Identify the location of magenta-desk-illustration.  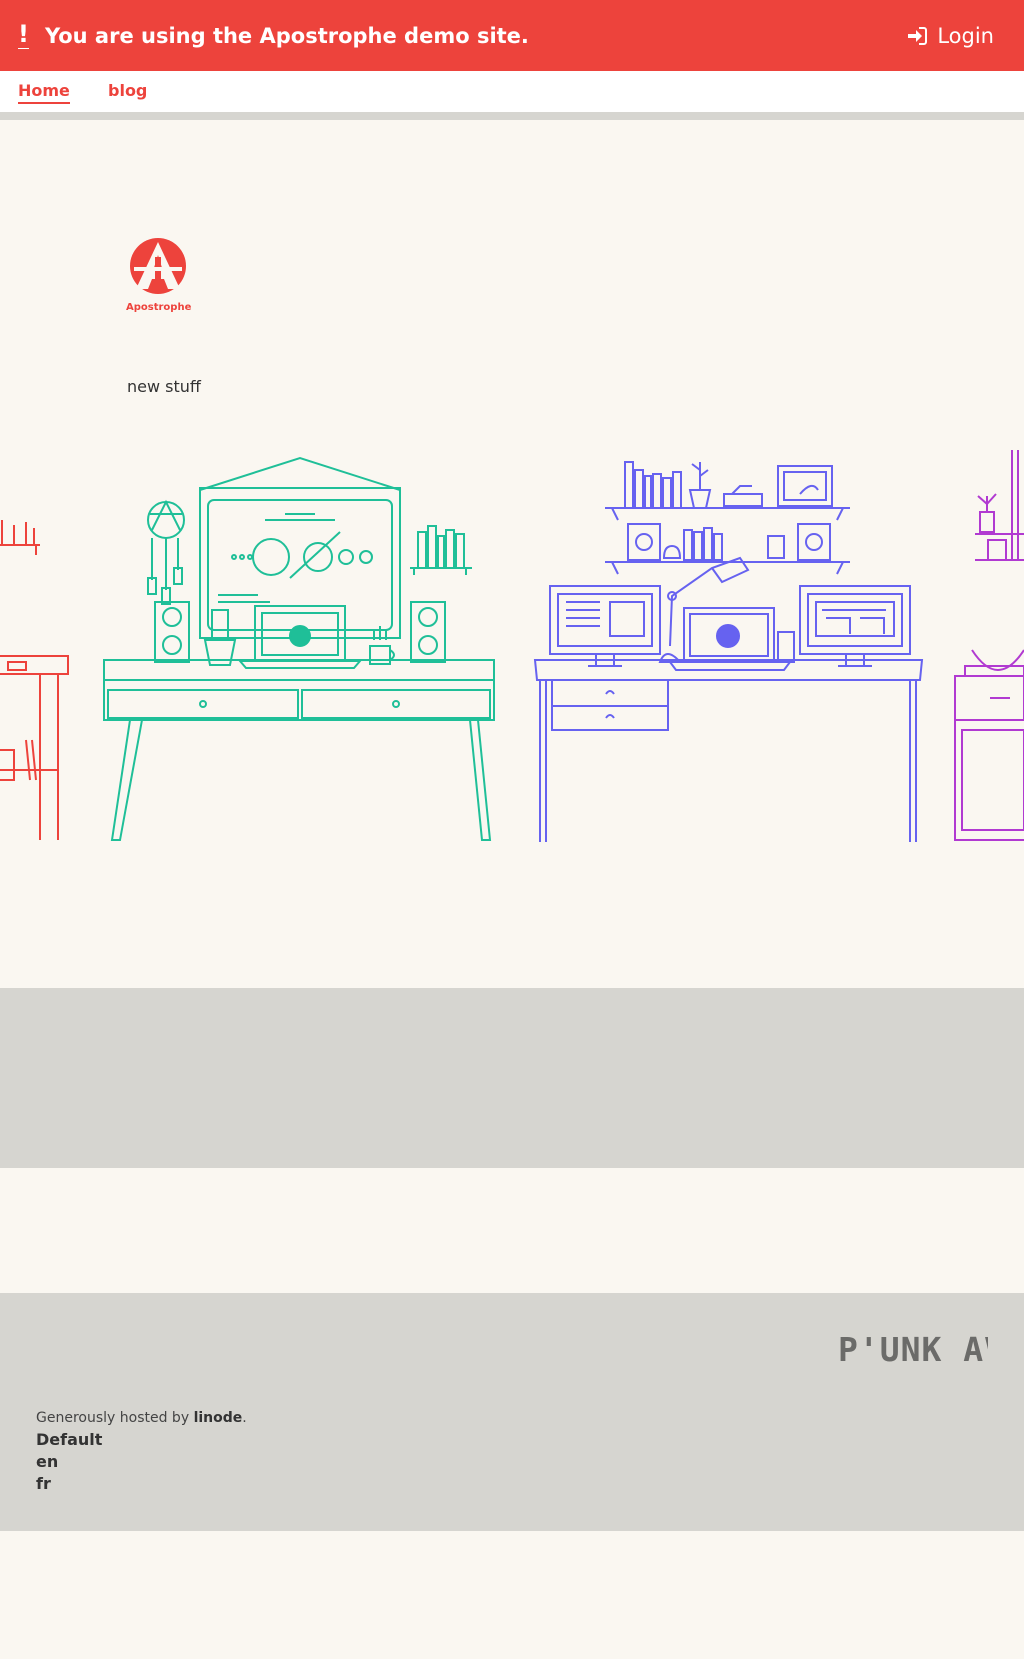
(989, 645).